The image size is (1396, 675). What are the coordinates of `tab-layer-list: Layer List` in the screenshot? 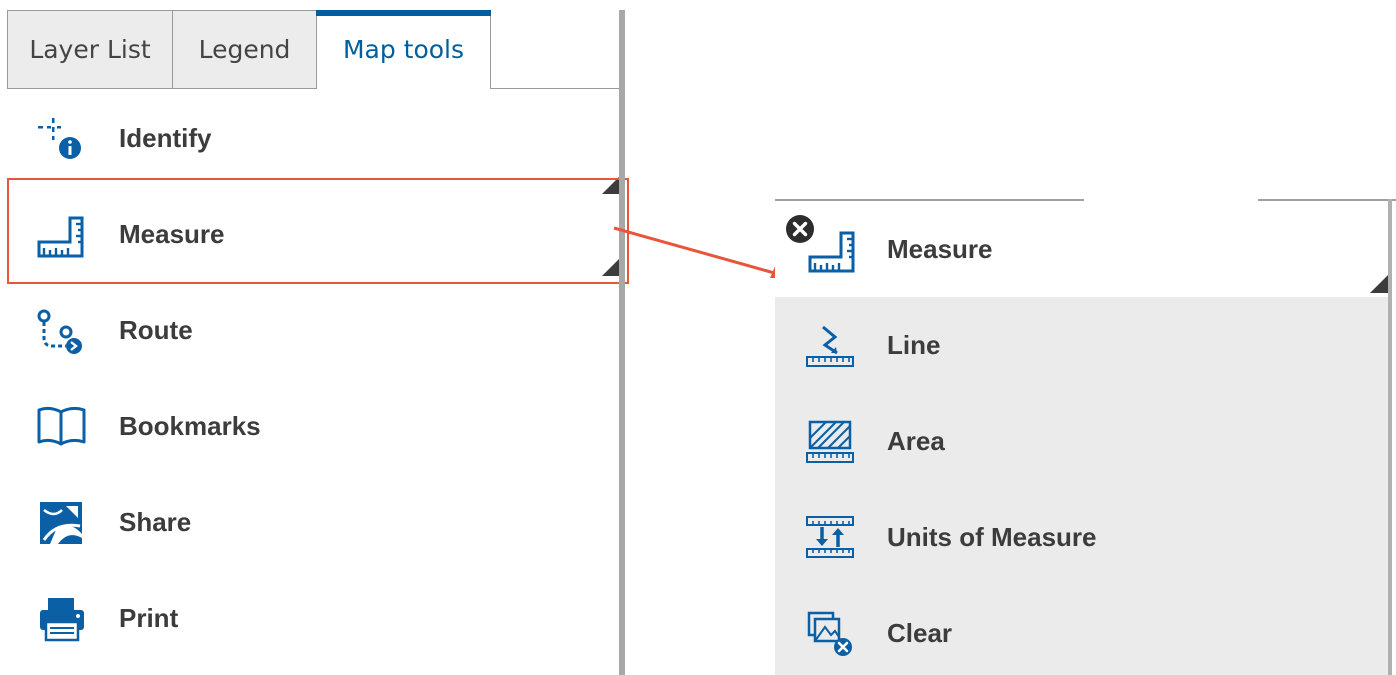 It's located at (90, 49).